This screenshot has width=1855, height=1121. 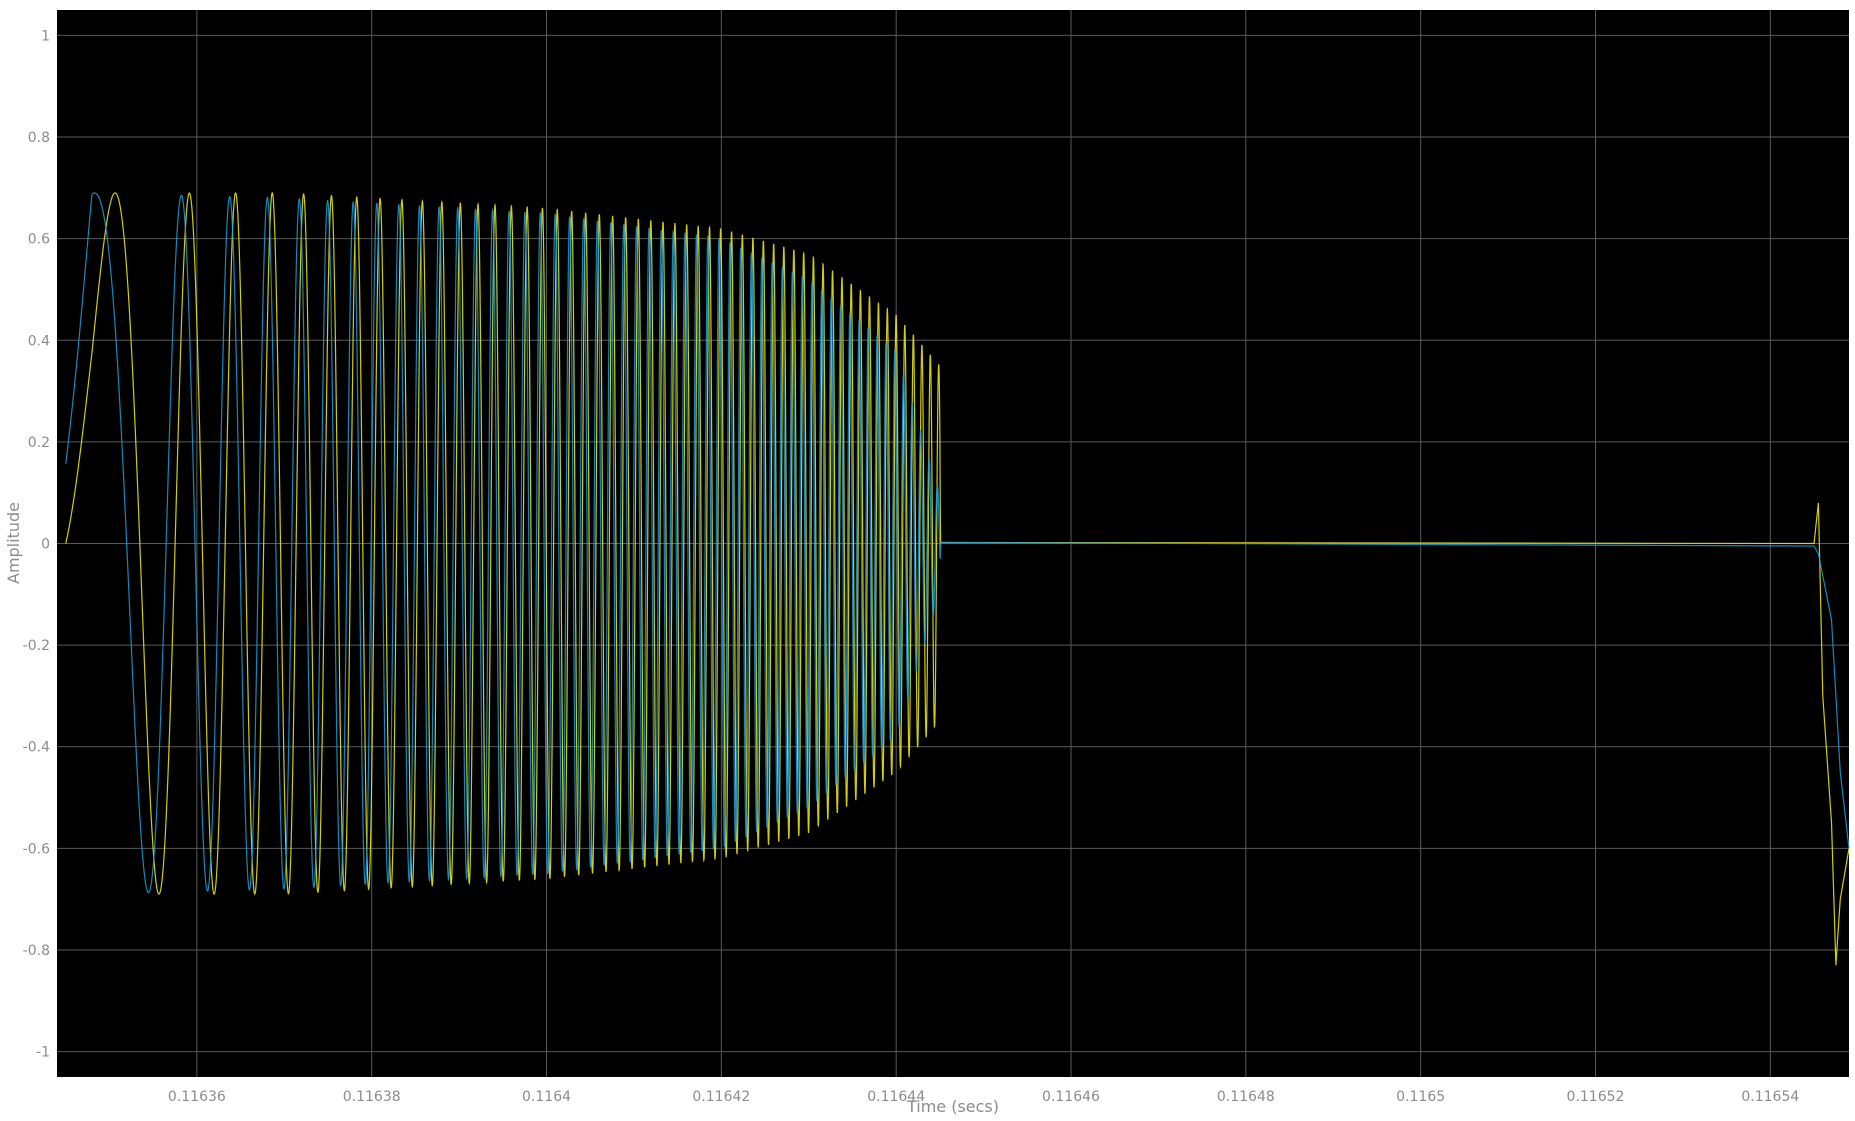 I want to click on y-tick-label: -0.2, so click(x=36, y=646).